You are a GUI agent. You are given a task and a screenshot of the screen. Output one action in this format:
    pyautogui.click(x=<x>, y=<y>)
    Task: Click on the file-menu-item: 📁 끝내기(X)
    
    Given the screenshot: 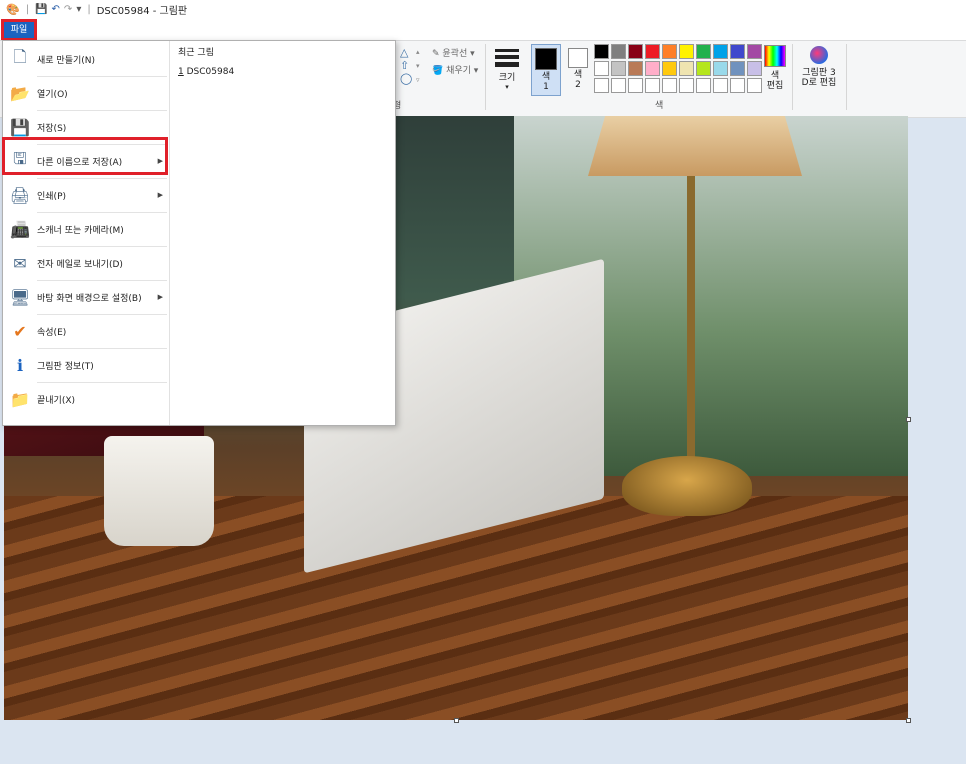 What is the action you would take?
    pyautogui.click(x=86, y=399)
    